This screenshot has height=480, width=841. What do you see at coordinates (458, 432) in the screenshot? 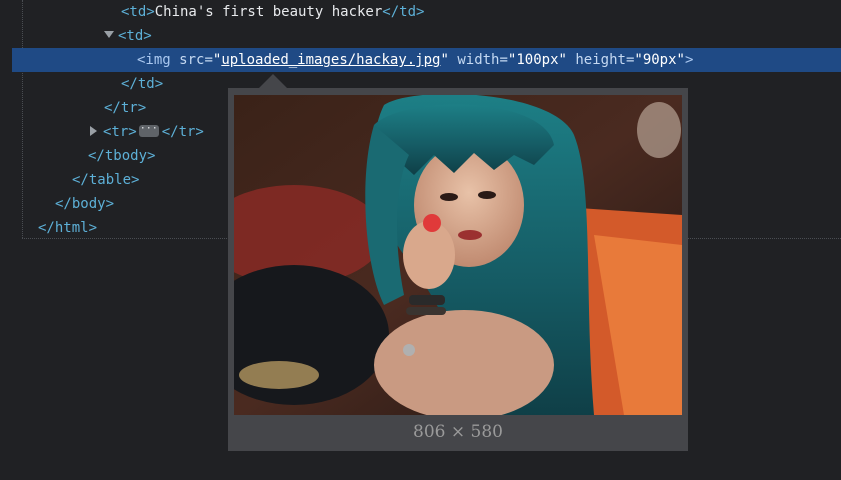
I see `image-dimensions: 806 × 580` at bounding box center [458, 432].